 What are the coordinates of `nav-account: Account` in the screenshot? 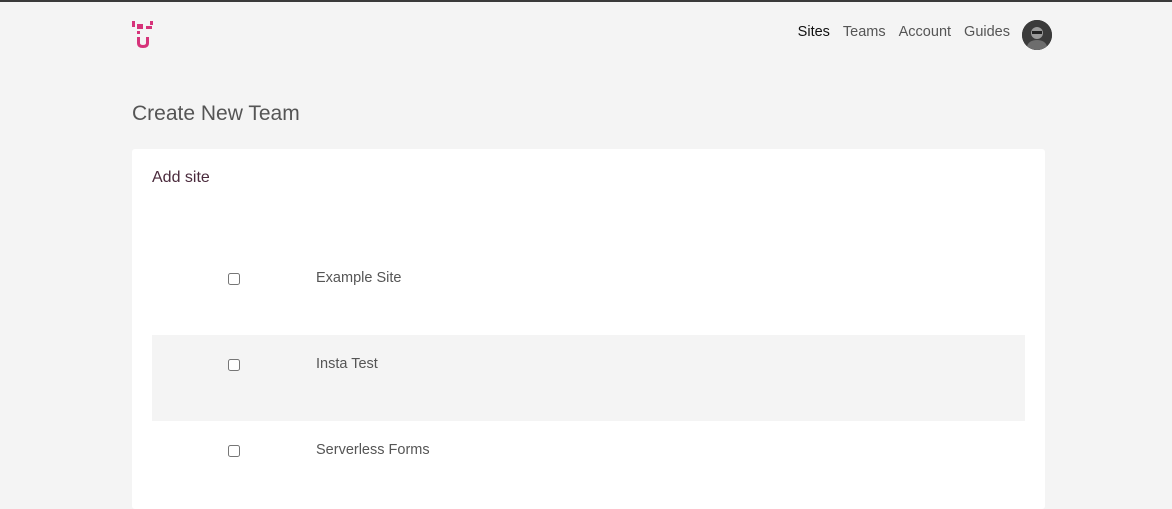 It's located at (925, 32).